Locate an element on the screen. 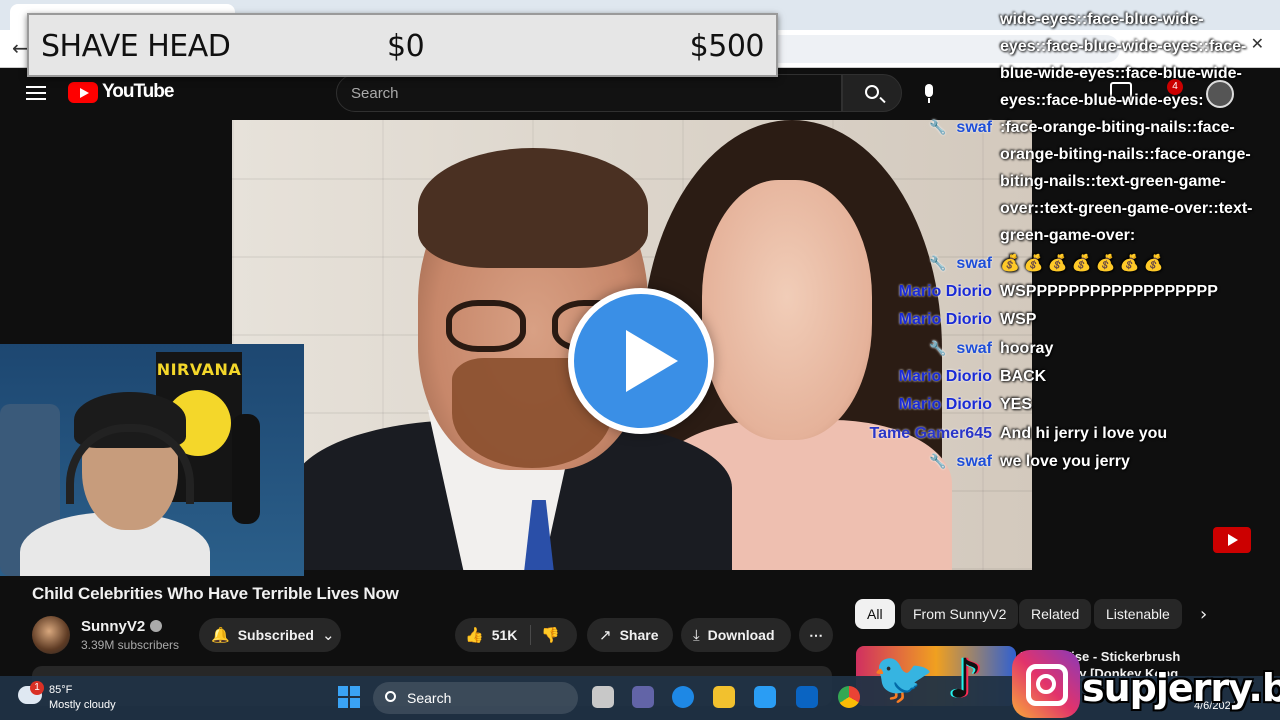 This screenshot has width=1280, height=720. like-dislike-group: 👍 51K 👎 is located at coordinates (516, 635).